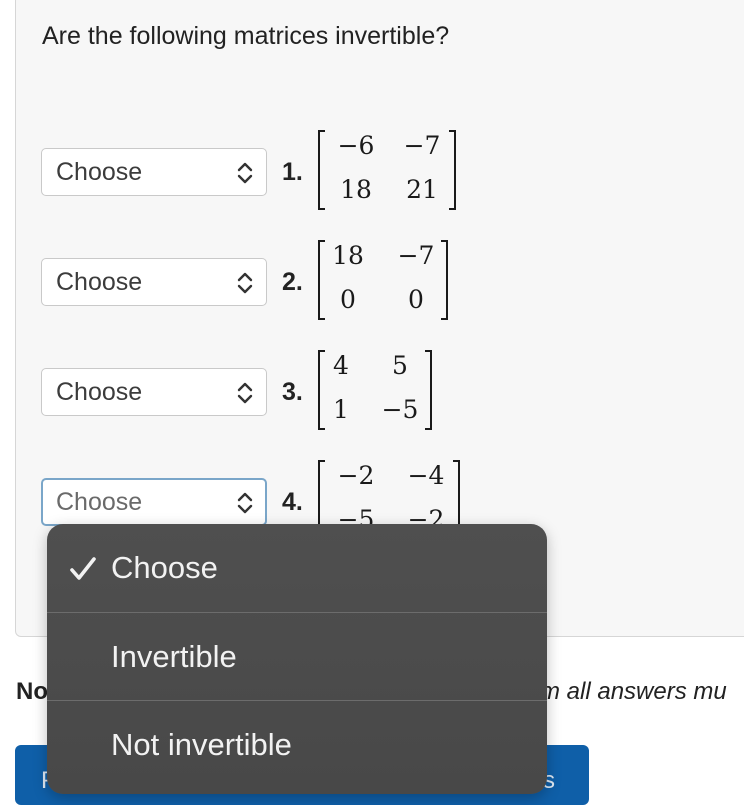 The image size is (744, 805). I want to click on option-choose: Choose, so click(297, 568).